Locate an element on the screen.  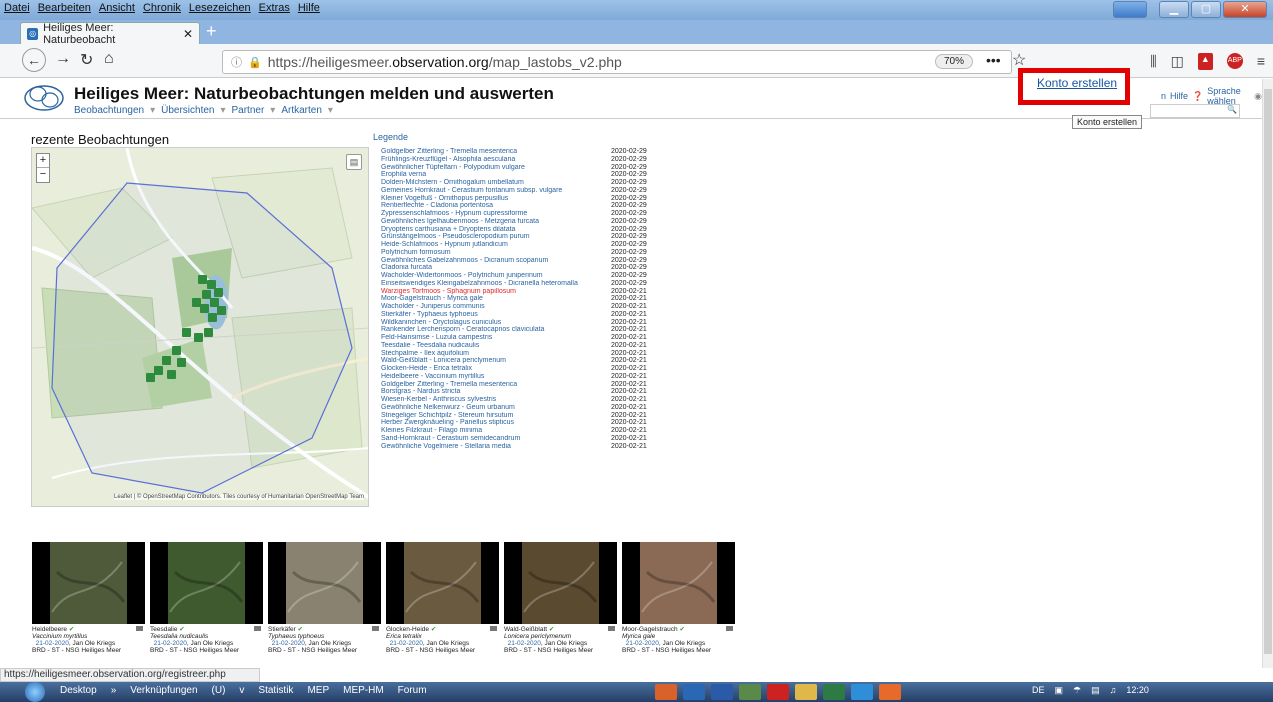
firefox-icon is located at coordinates (890, 692).